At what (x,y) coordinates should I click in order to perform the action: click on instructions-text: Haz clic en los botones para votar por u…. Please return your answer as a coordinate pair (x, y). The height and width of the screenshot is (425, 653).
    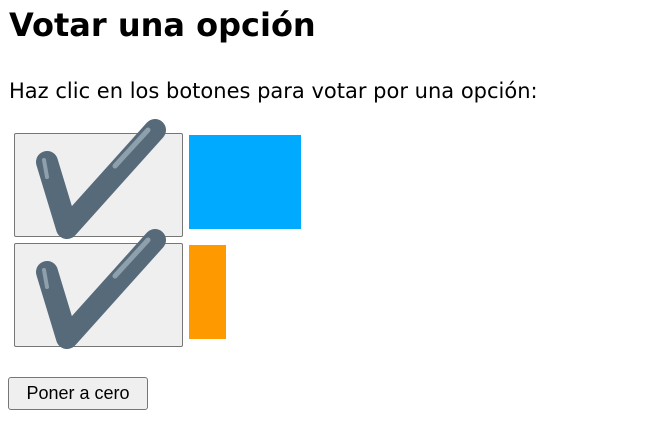
    Looking at the image, I should click on (273, 91).